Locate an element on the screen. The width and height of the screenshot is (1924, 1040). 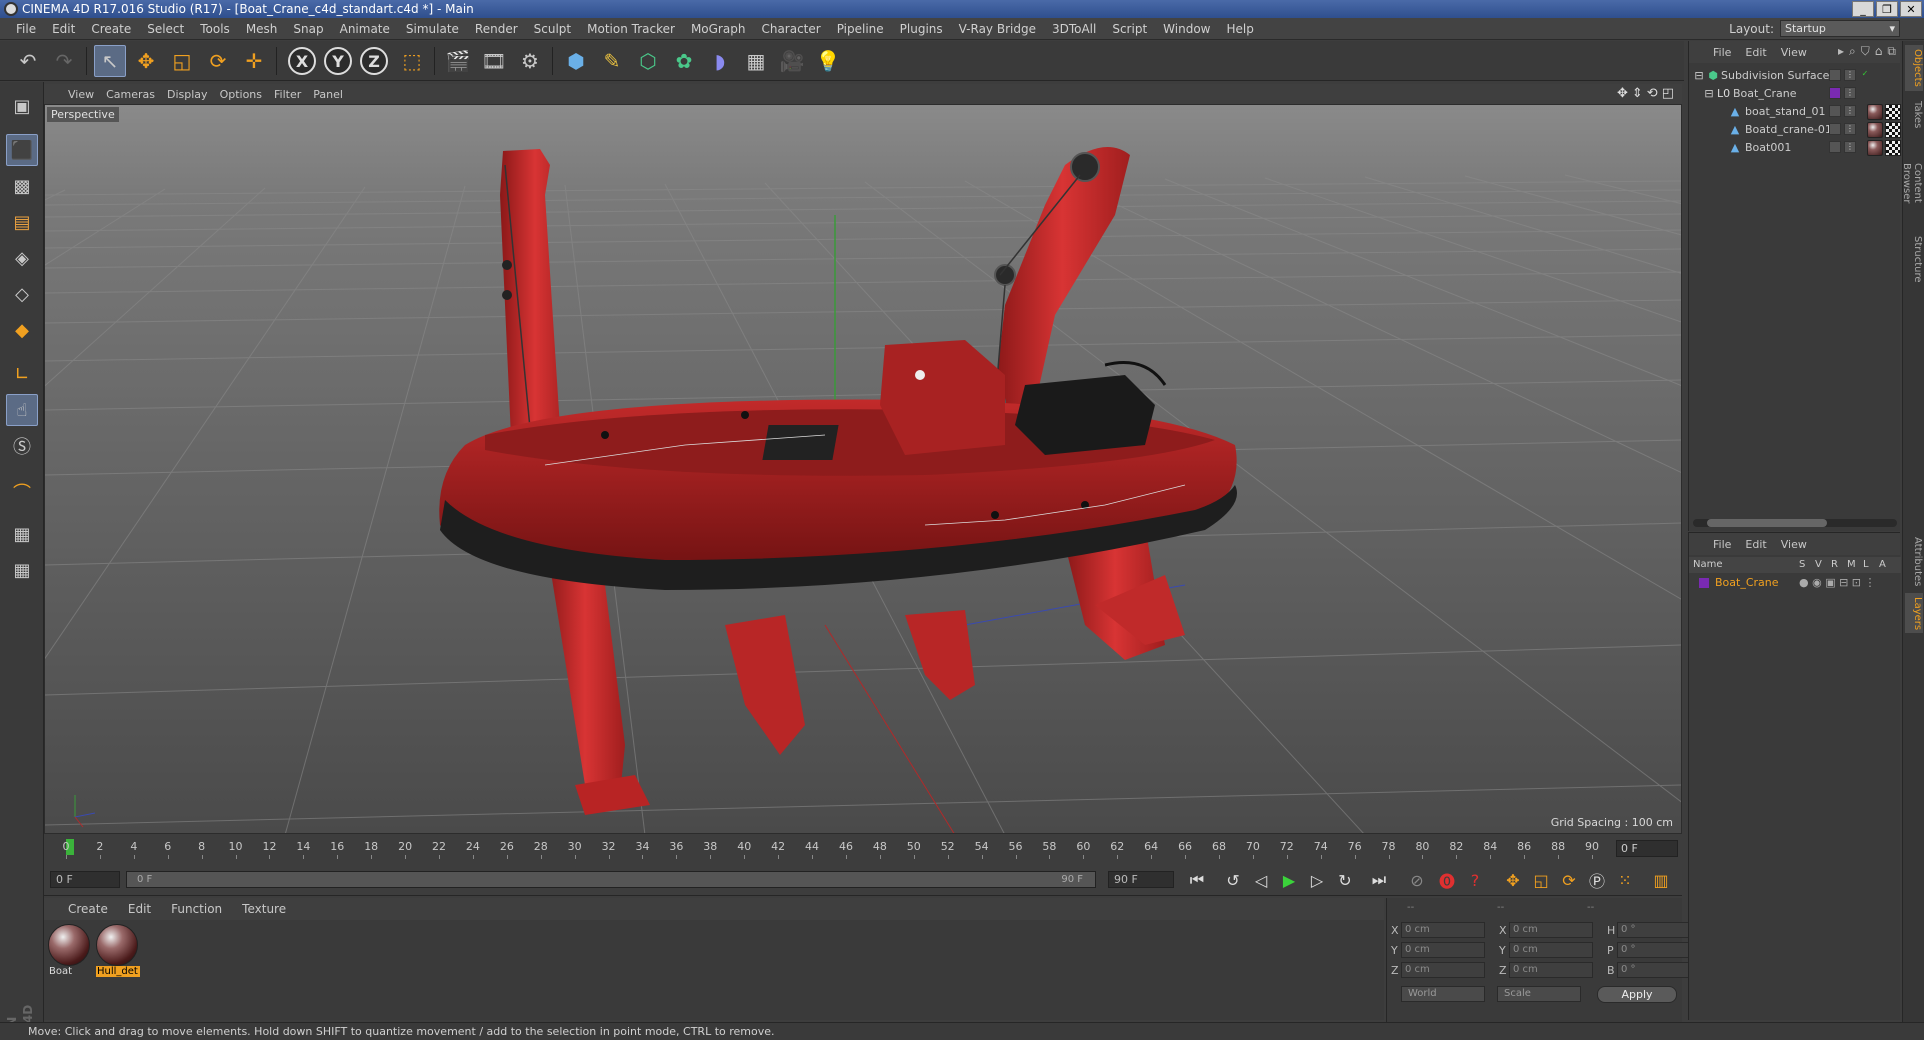
x-axis-icon: X is located at coordinates (302, 61).